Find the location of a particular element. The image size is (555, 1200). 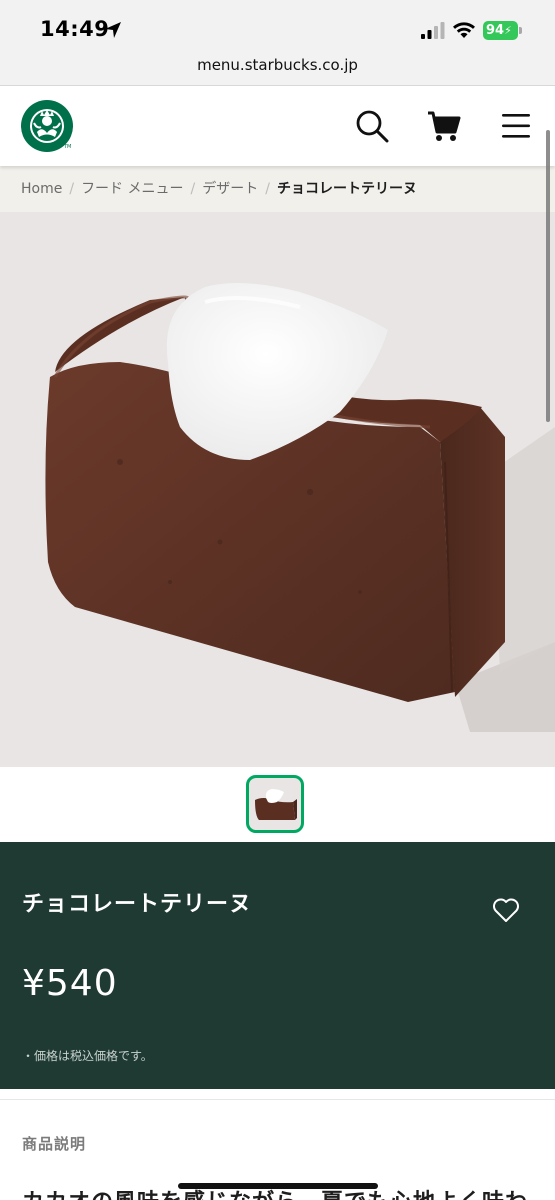

battery-tip is located at coordinates (520, 30).